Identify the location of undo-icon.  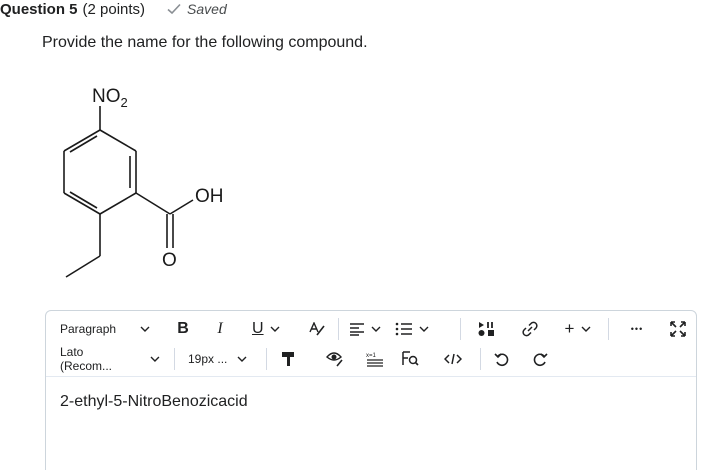
(501, 360).